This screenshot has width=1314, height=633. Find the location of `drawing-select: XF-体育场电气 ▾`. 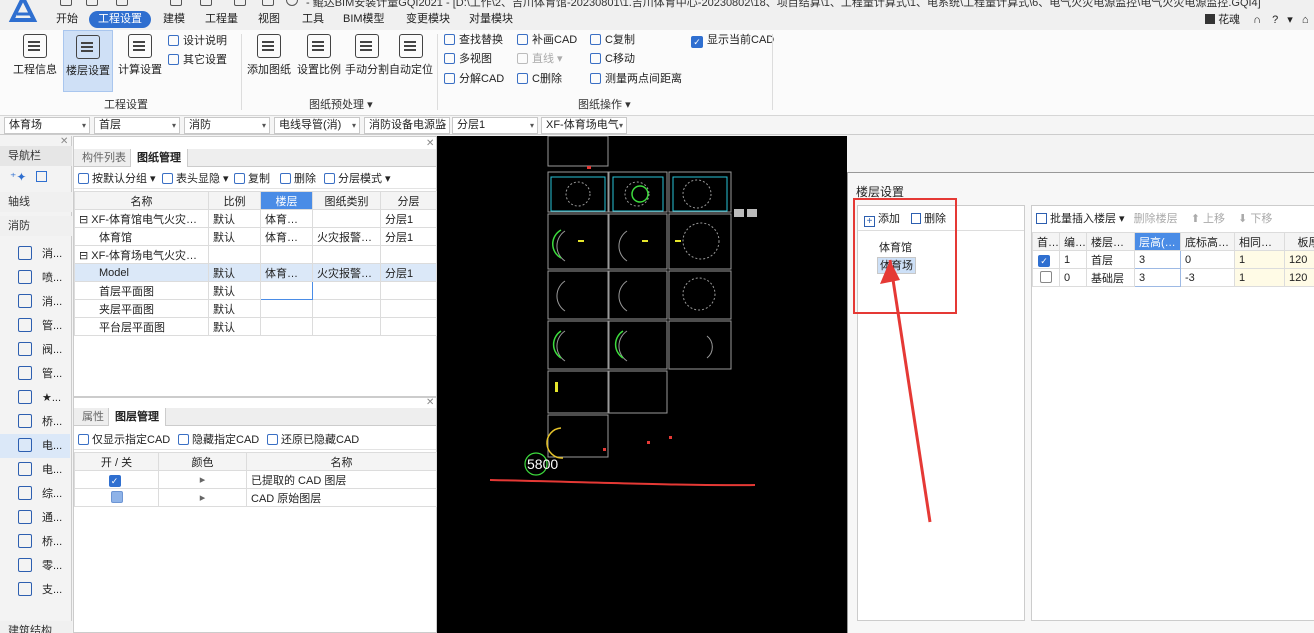

drawing-select: XF-体育场电气 ▾ is located at coordinates (584, 125).